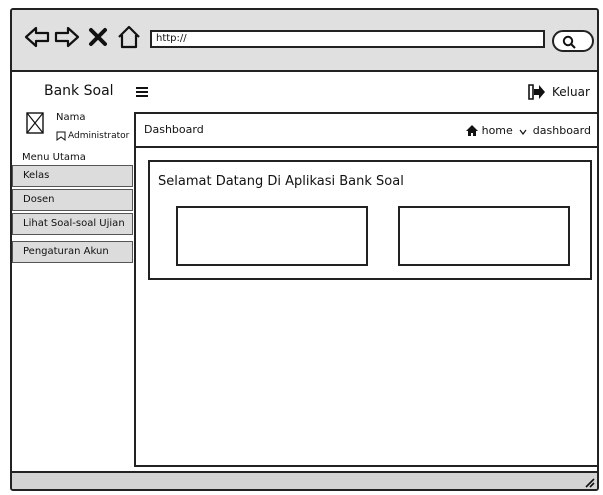 This screenshot has height=495, width=603. What do you see at coordinates (536, 92) in the screenshot?
I see `logout-icon` at bounding box center [536, 92].